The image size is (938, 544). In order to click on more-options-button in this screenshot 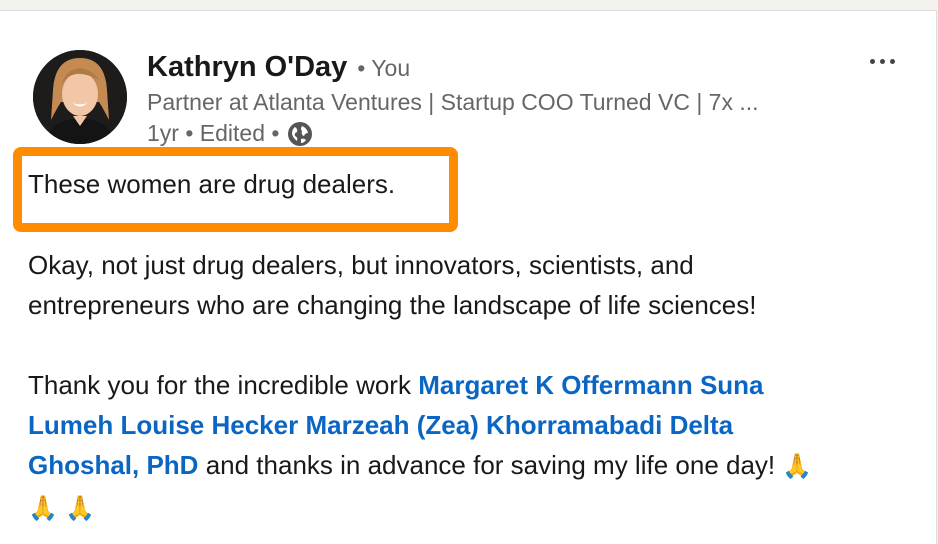, I will do `click(882, 61)`.